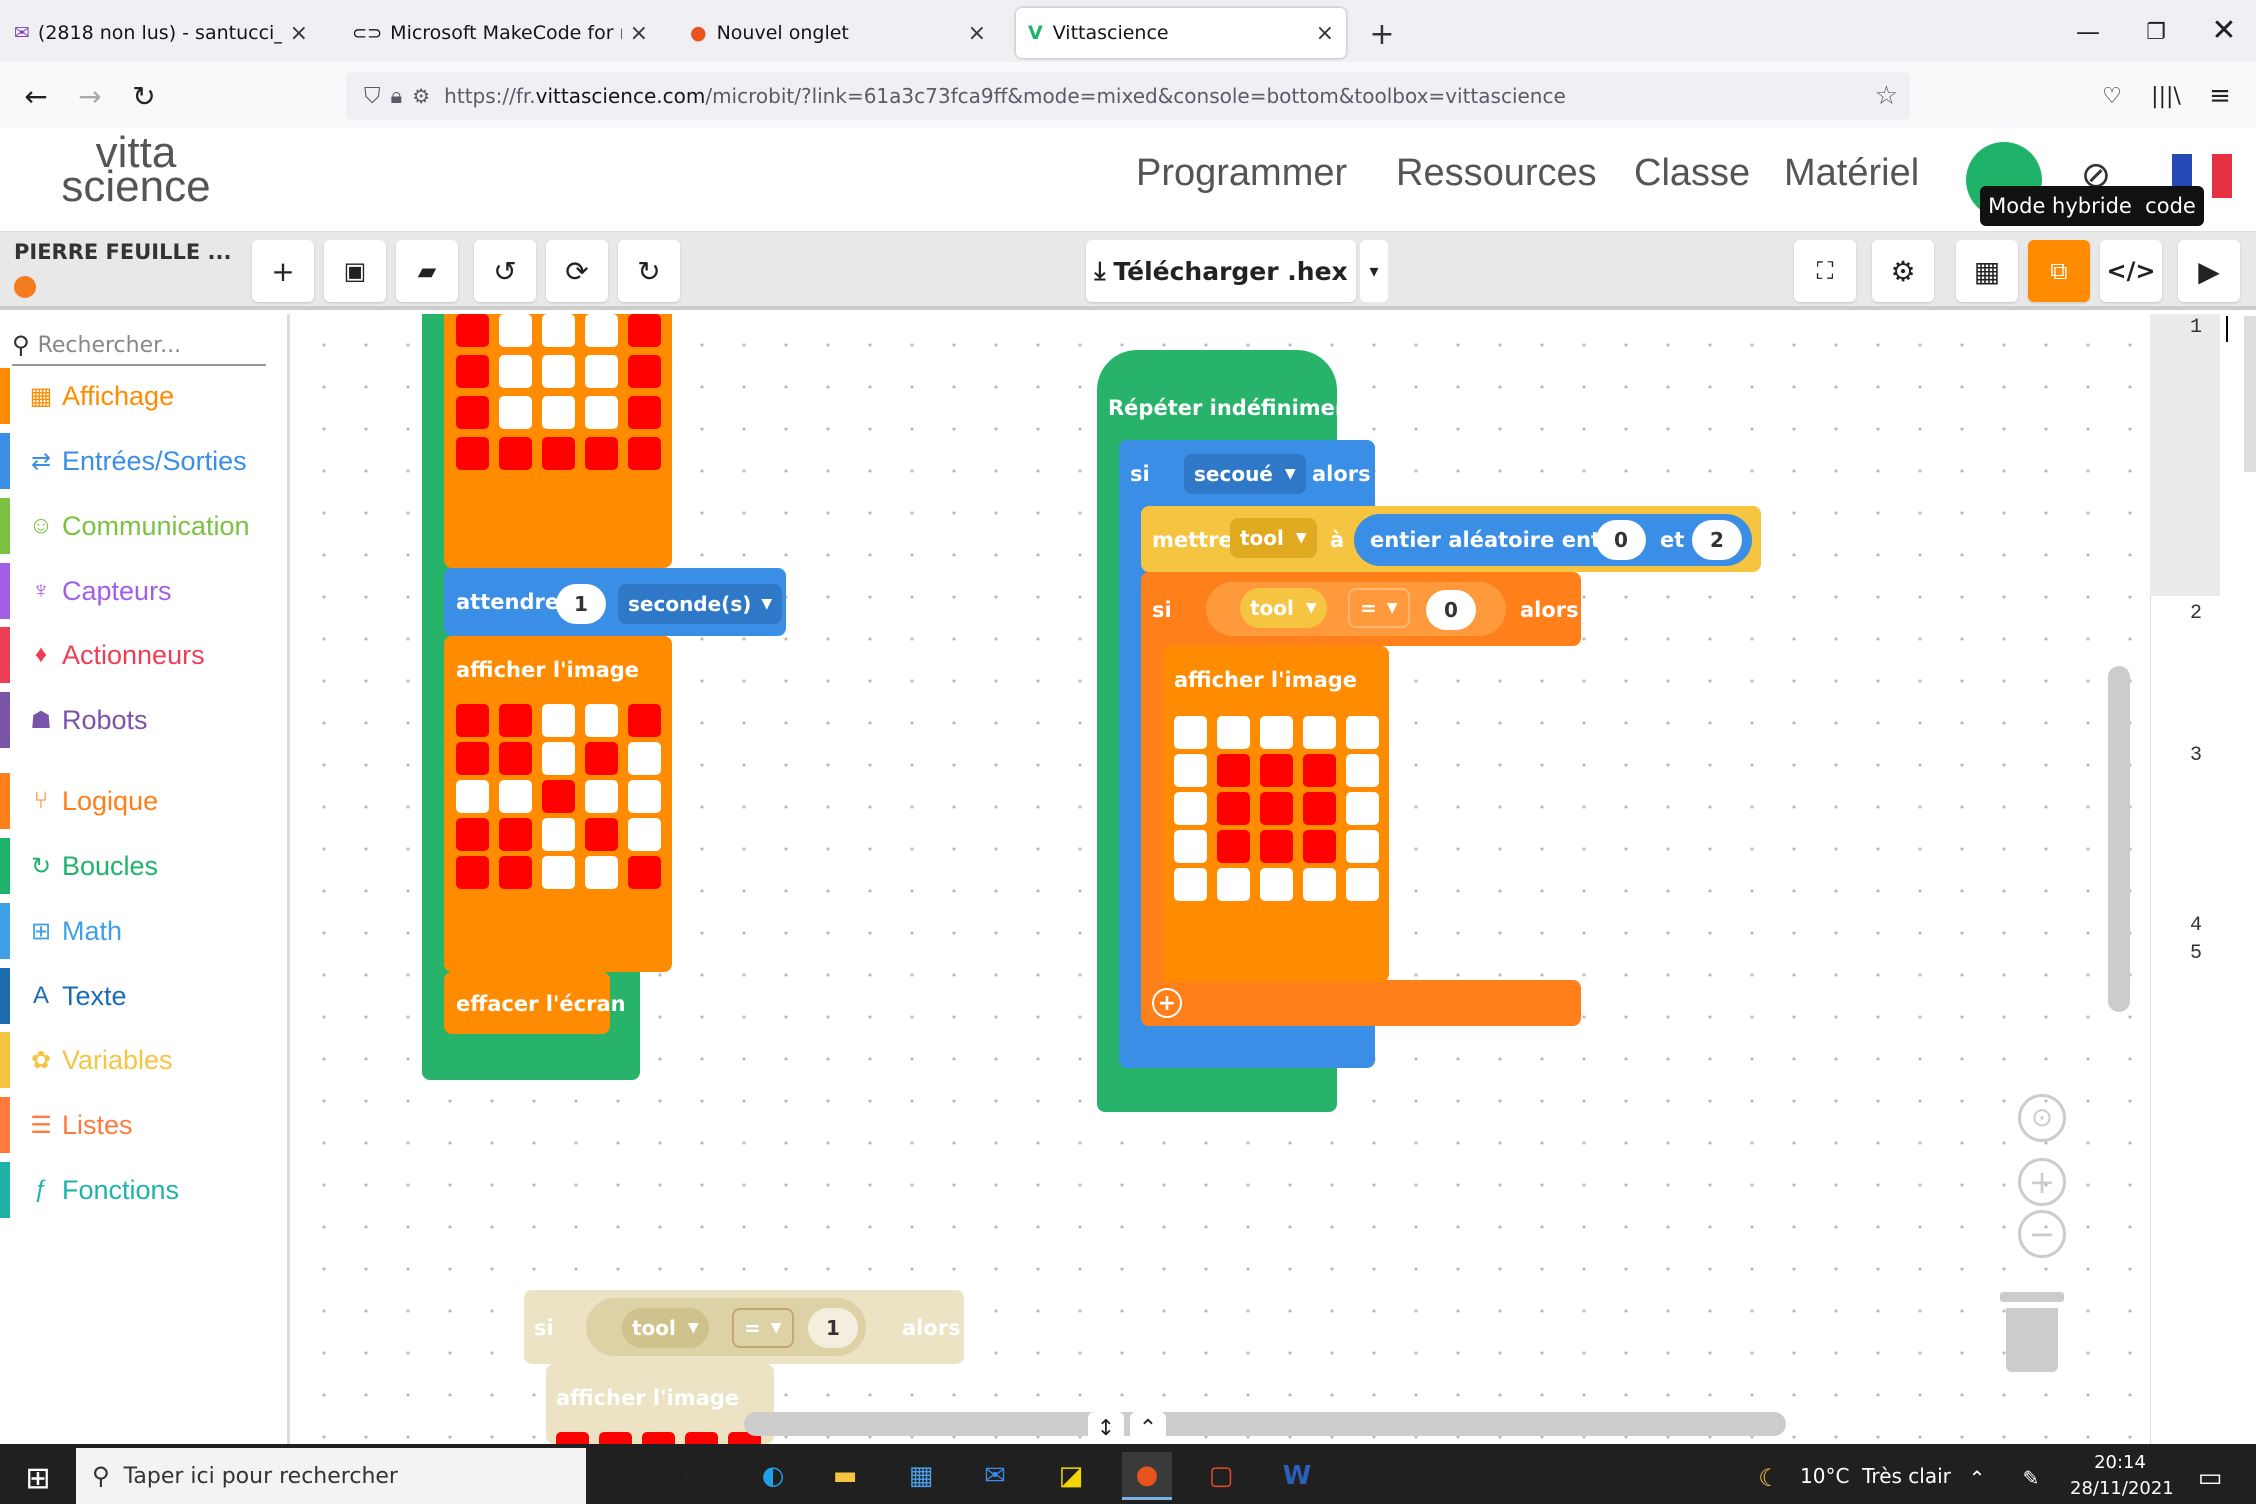 The width and height of the screenshot is (2256, 1504). Describe the element at coordinates (145, 655) in the screenshot. I see `toolbox-category-actionneurs: ♦ Actionneurs` at that location.